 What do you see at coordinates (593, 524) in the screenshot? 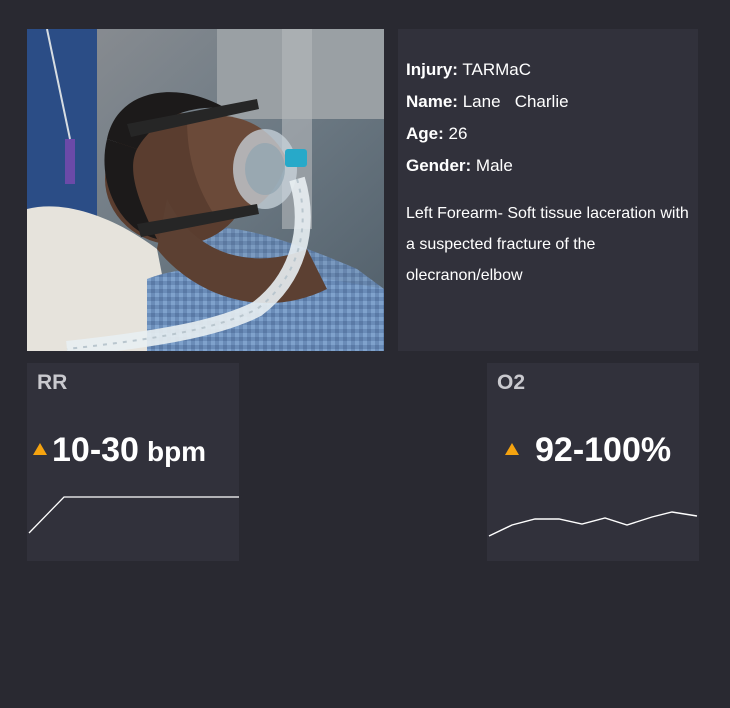
I see `o2-sparkline` at bounding box center [593, 524].